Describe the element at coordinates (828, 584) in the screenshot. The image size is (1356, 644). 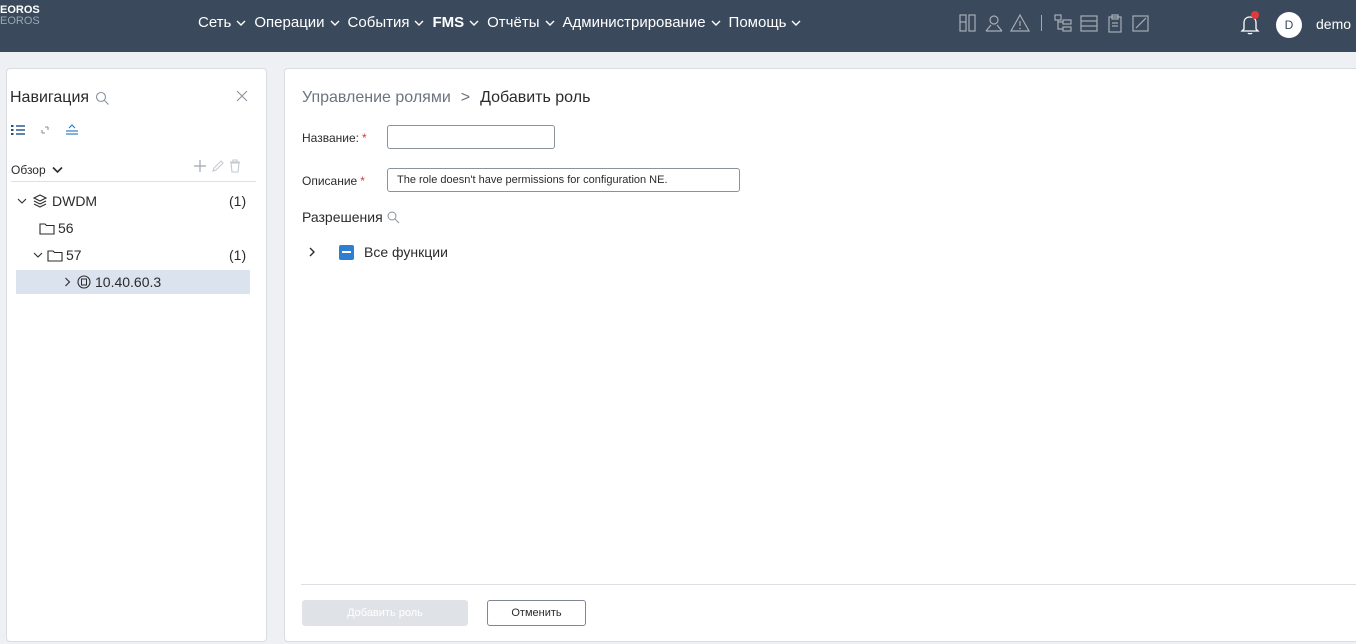
I see `footer-divider` at that location.